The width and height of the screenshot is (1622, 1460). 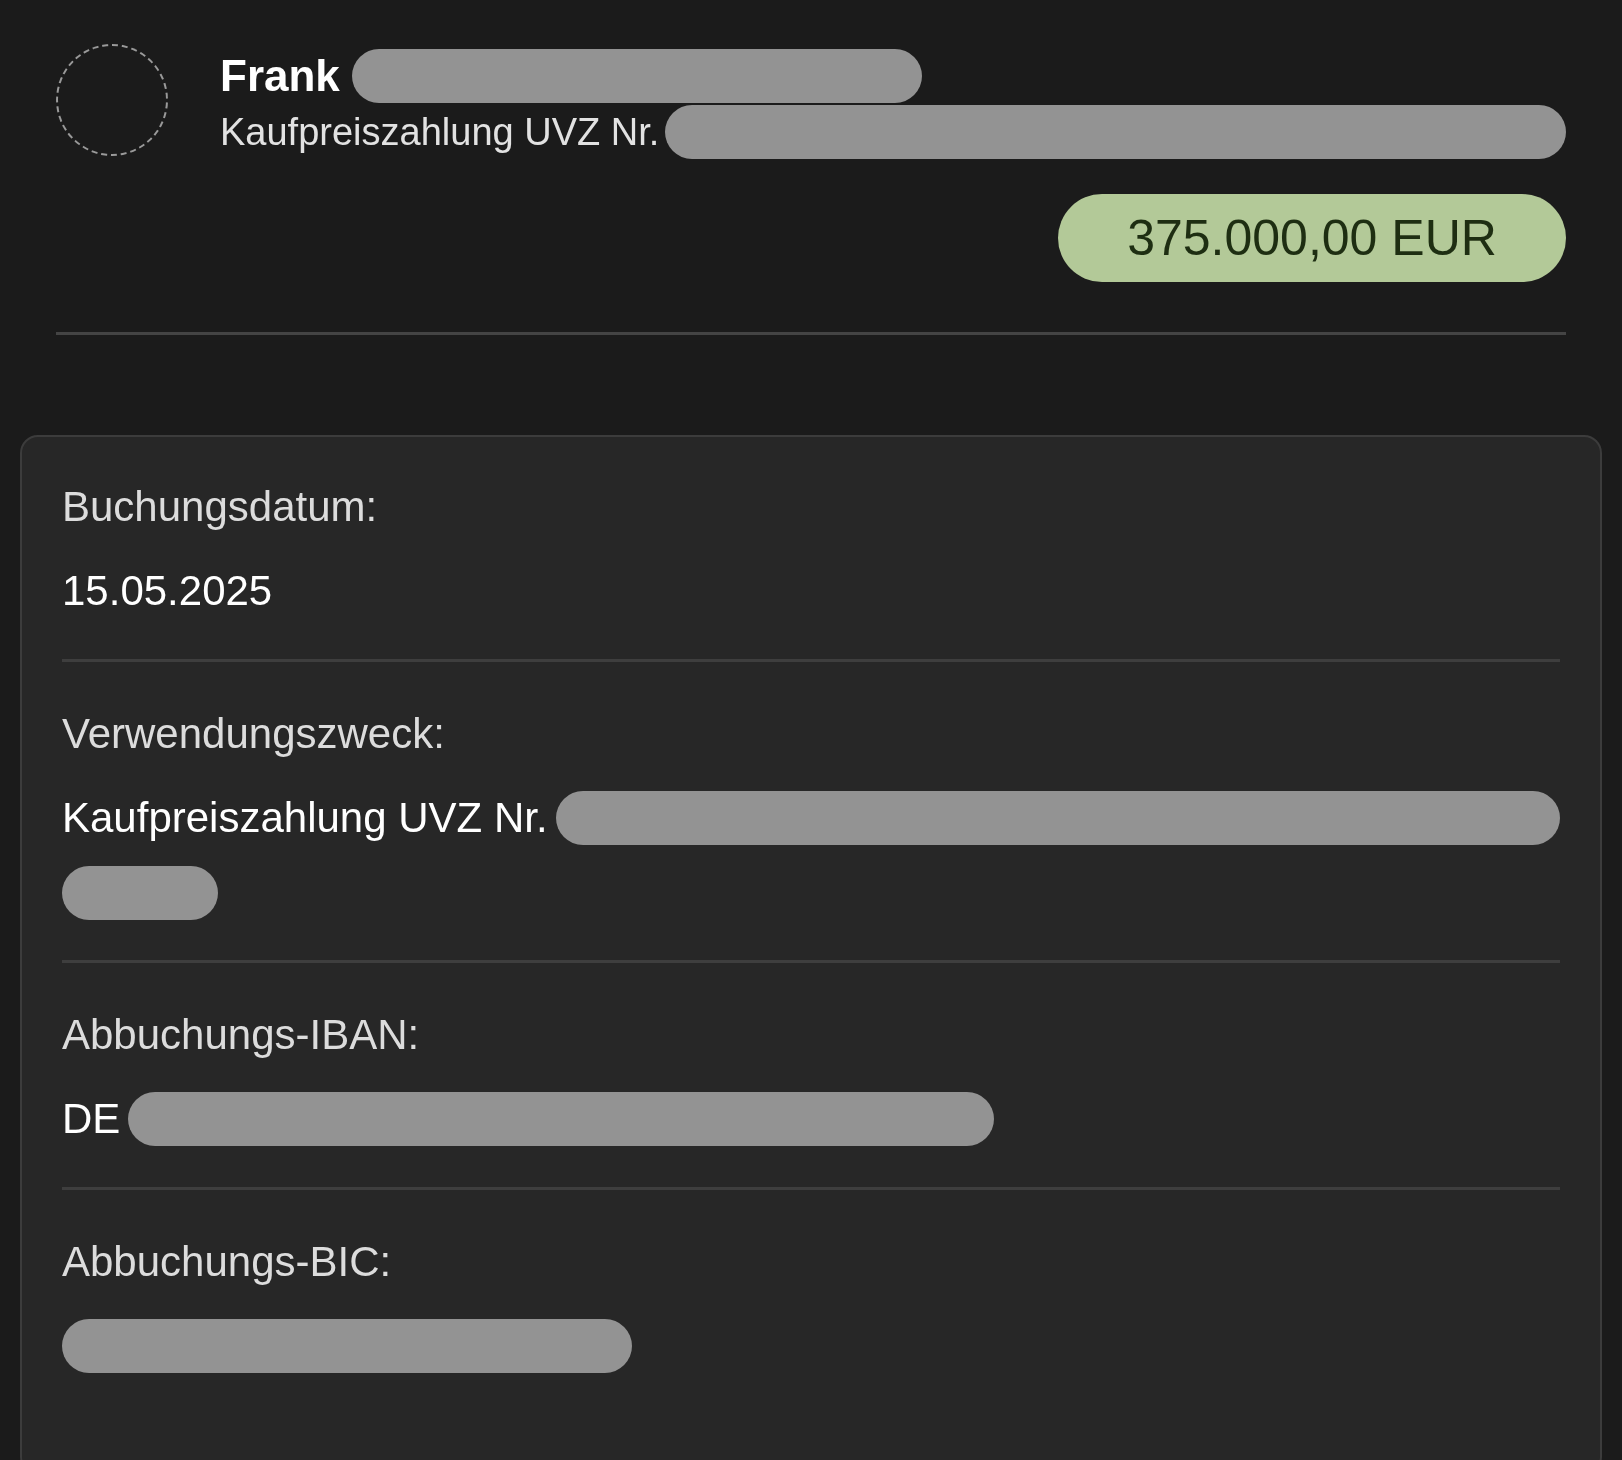 I want to click on field-value: Kaufpreiszahlung UVZ Nr., so click(x=305, y=818).